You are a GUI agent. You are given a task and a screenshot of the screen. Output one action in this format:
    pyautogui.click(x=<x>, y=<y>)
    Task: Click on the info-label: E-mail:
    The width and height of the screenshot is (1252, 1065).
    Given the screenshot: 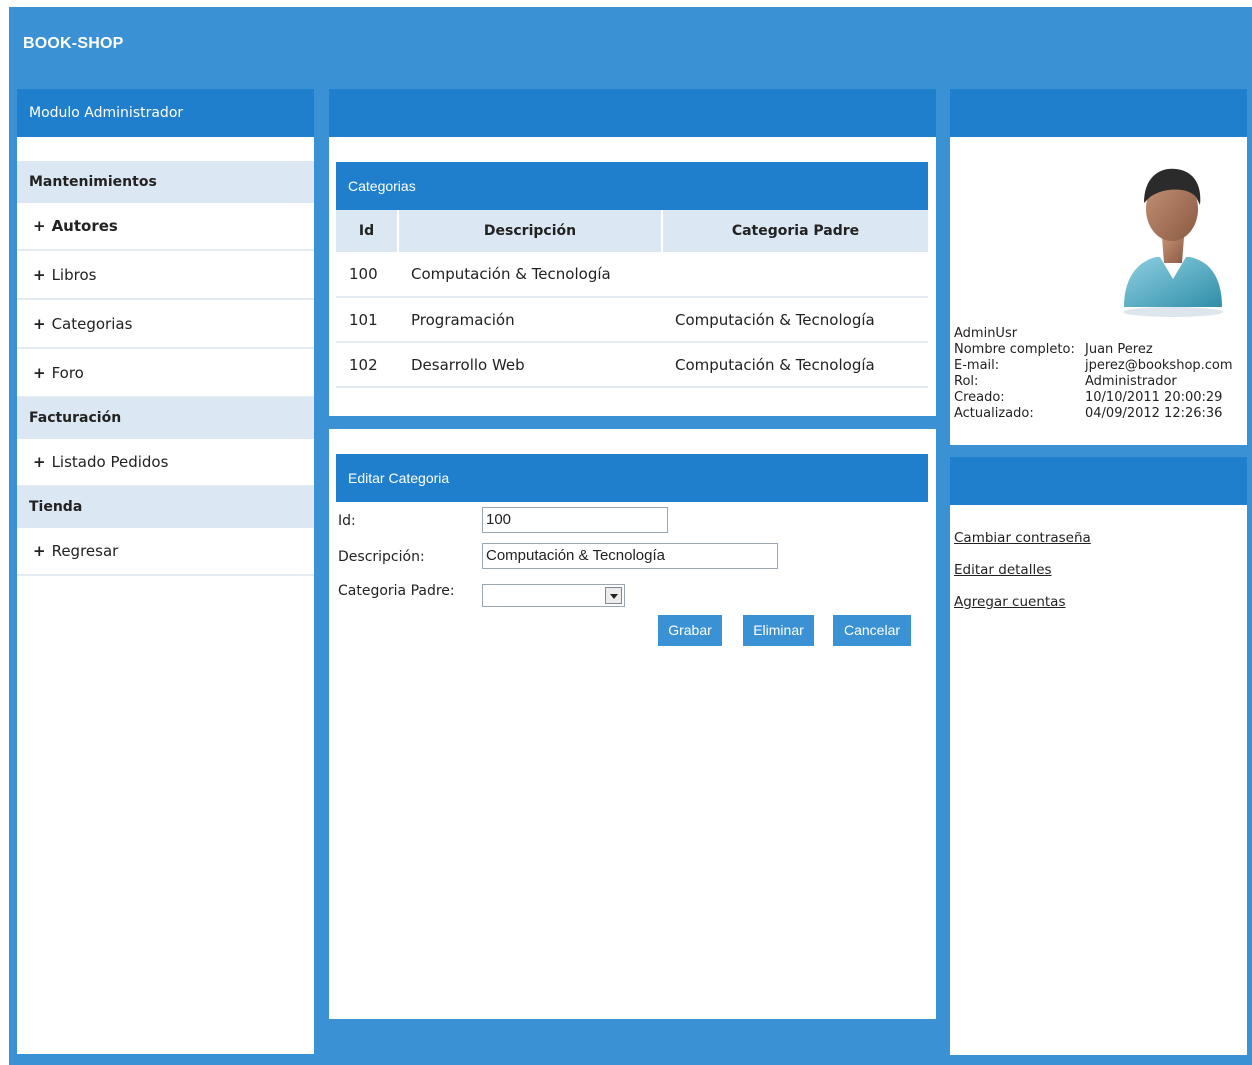 What is the action you would take?
    pyautogui.click(x=977, y=365)
    